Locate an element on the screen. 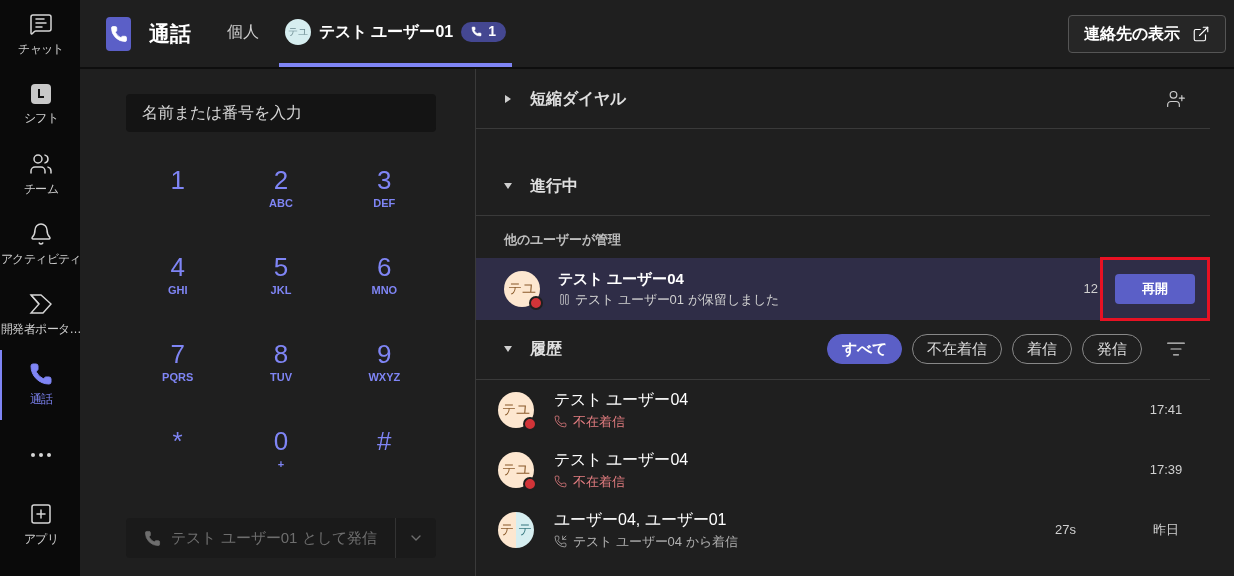 The height and width of the screenshot is (576, 1234). resume-button: 再開 is located at coordinates (1155, 288).